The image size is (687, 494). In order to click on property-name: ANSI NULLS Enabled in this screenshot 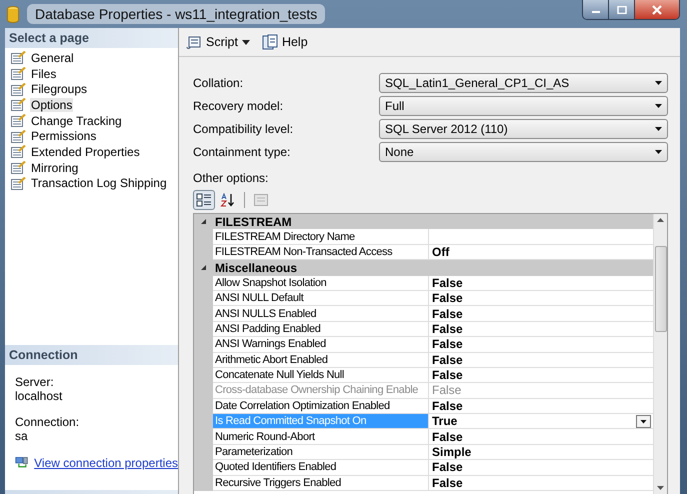, I will do `click(321, 314)`.